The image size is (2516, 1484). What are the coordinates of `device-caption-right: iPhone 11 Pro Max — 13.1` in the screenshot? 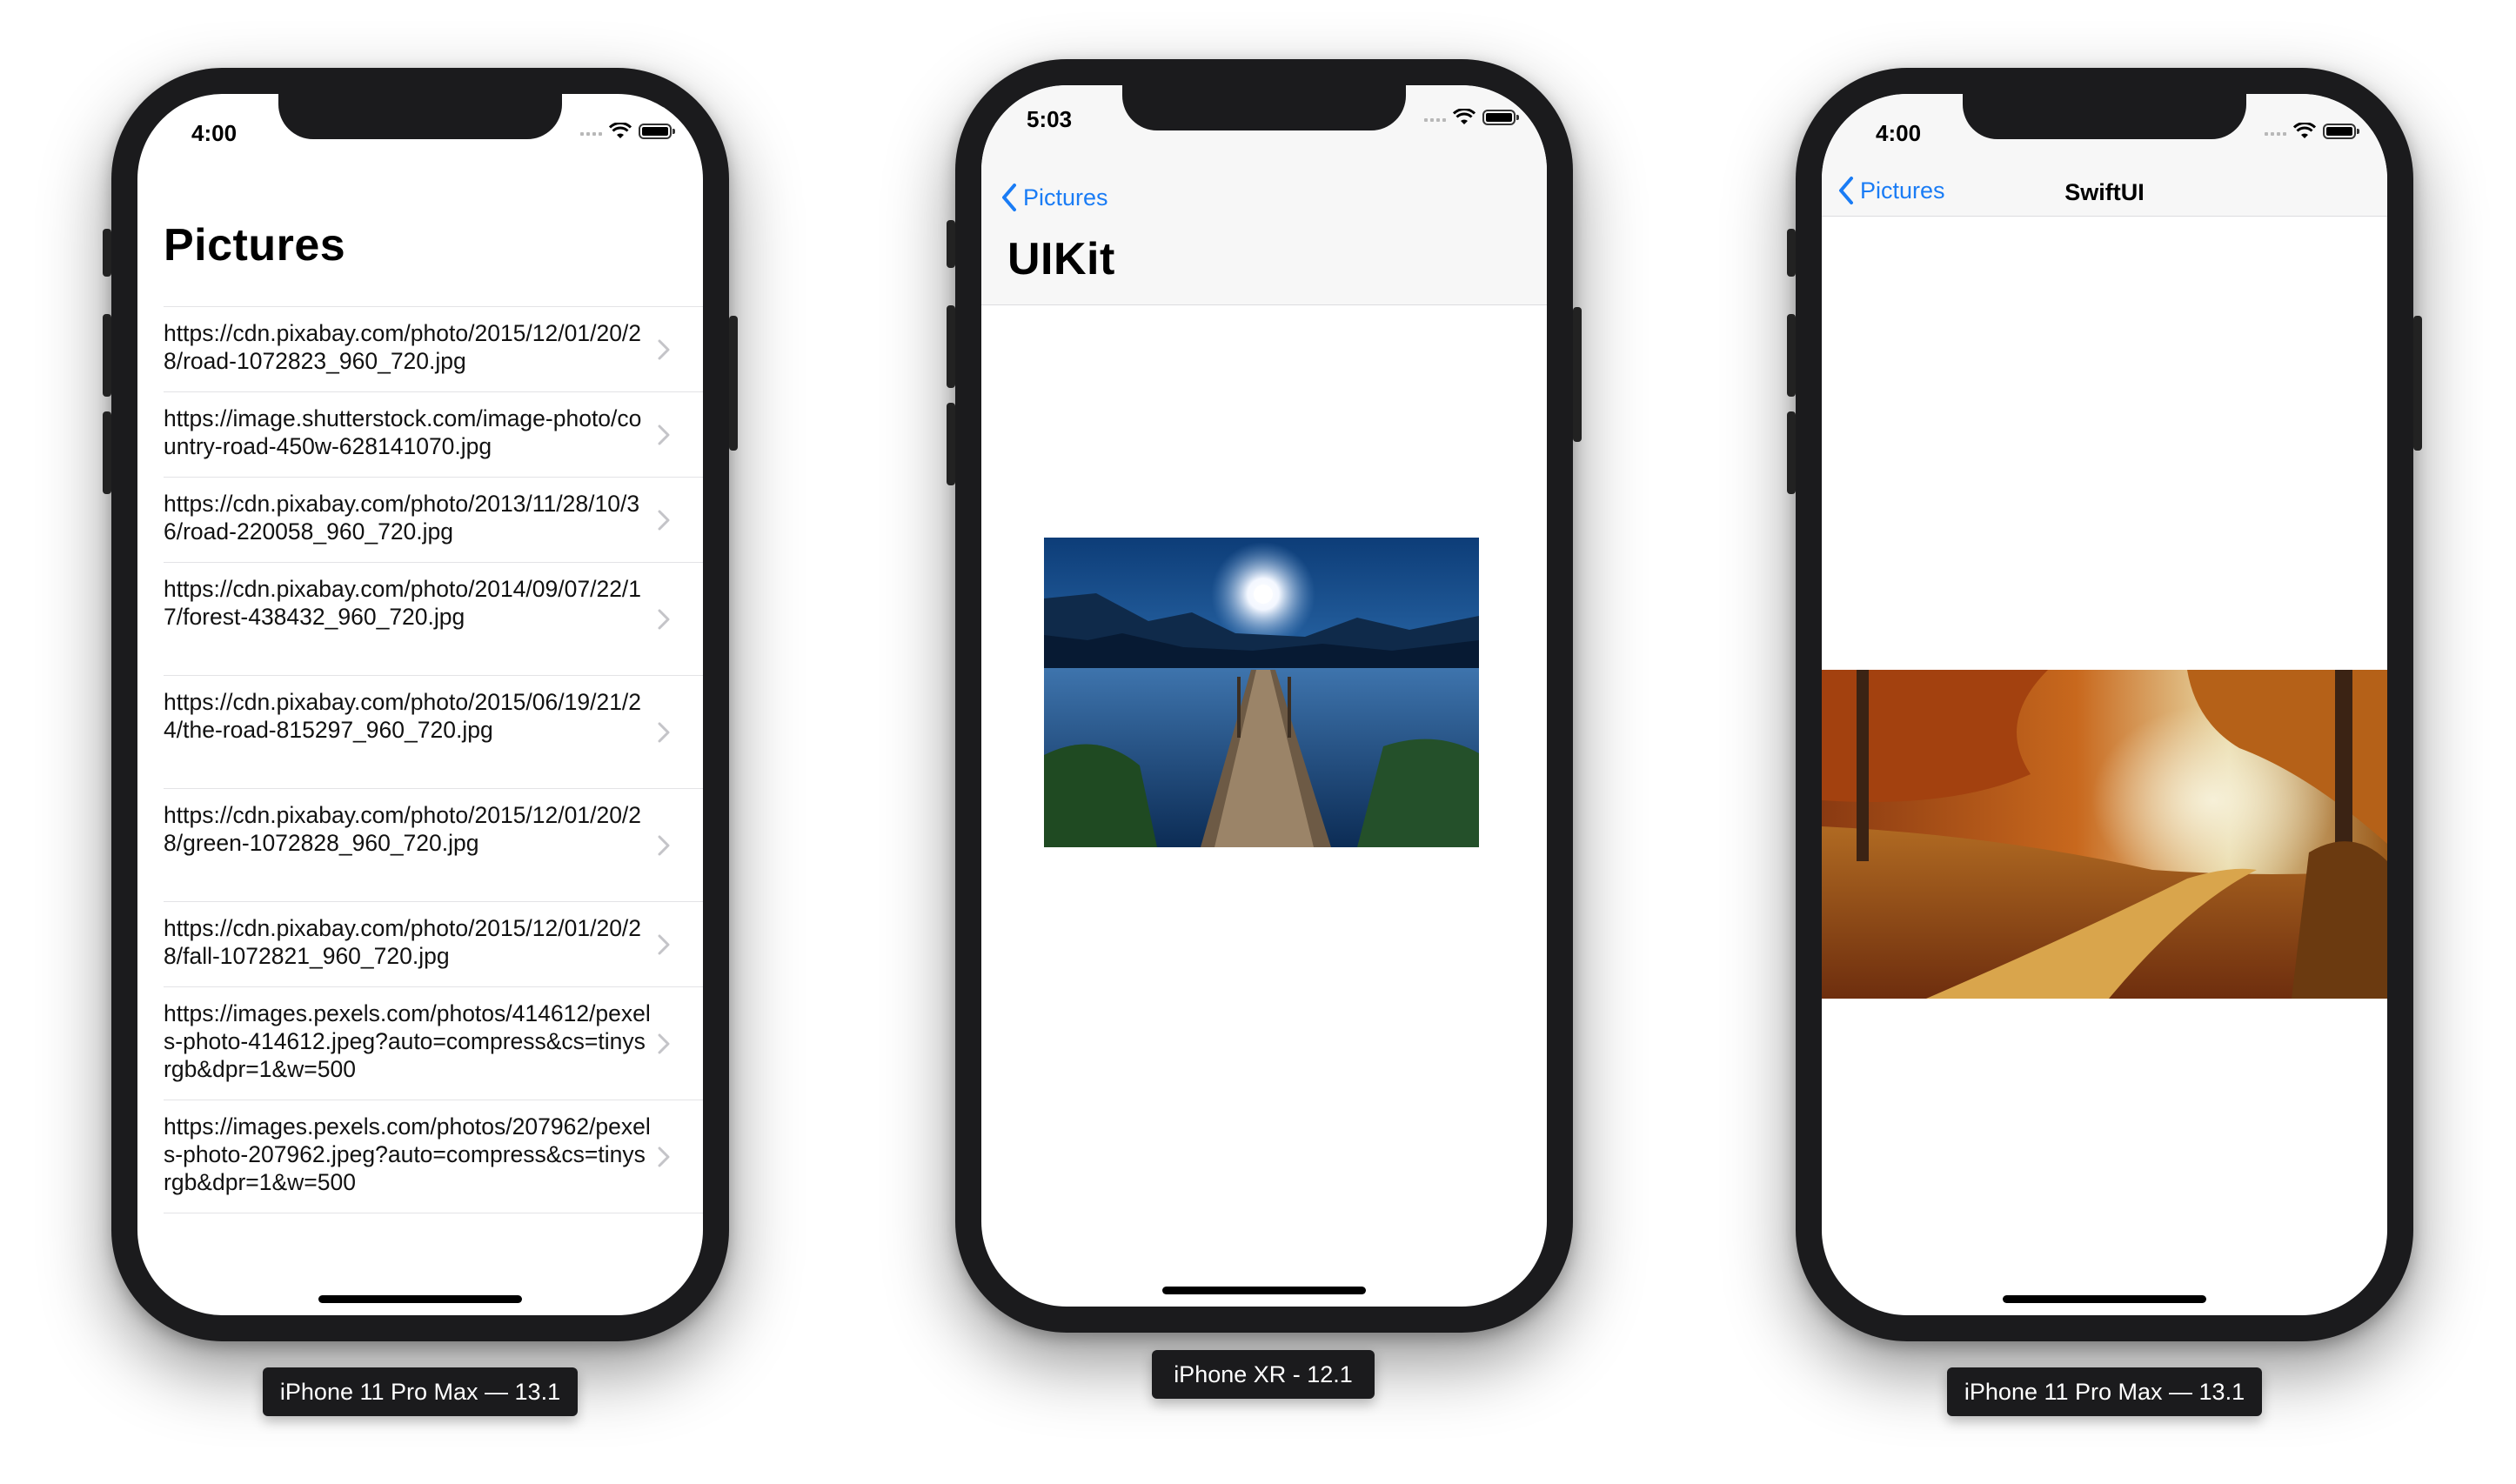 It's located at (2104, 1391).